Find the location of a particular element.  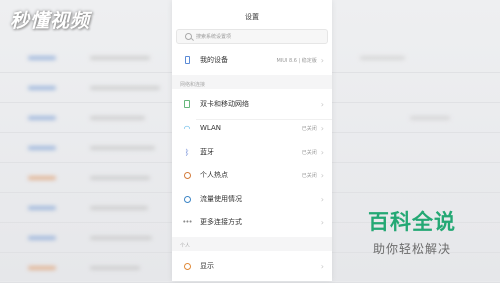

wlan-status: 已关闭 is located at coordinates (309, 128).